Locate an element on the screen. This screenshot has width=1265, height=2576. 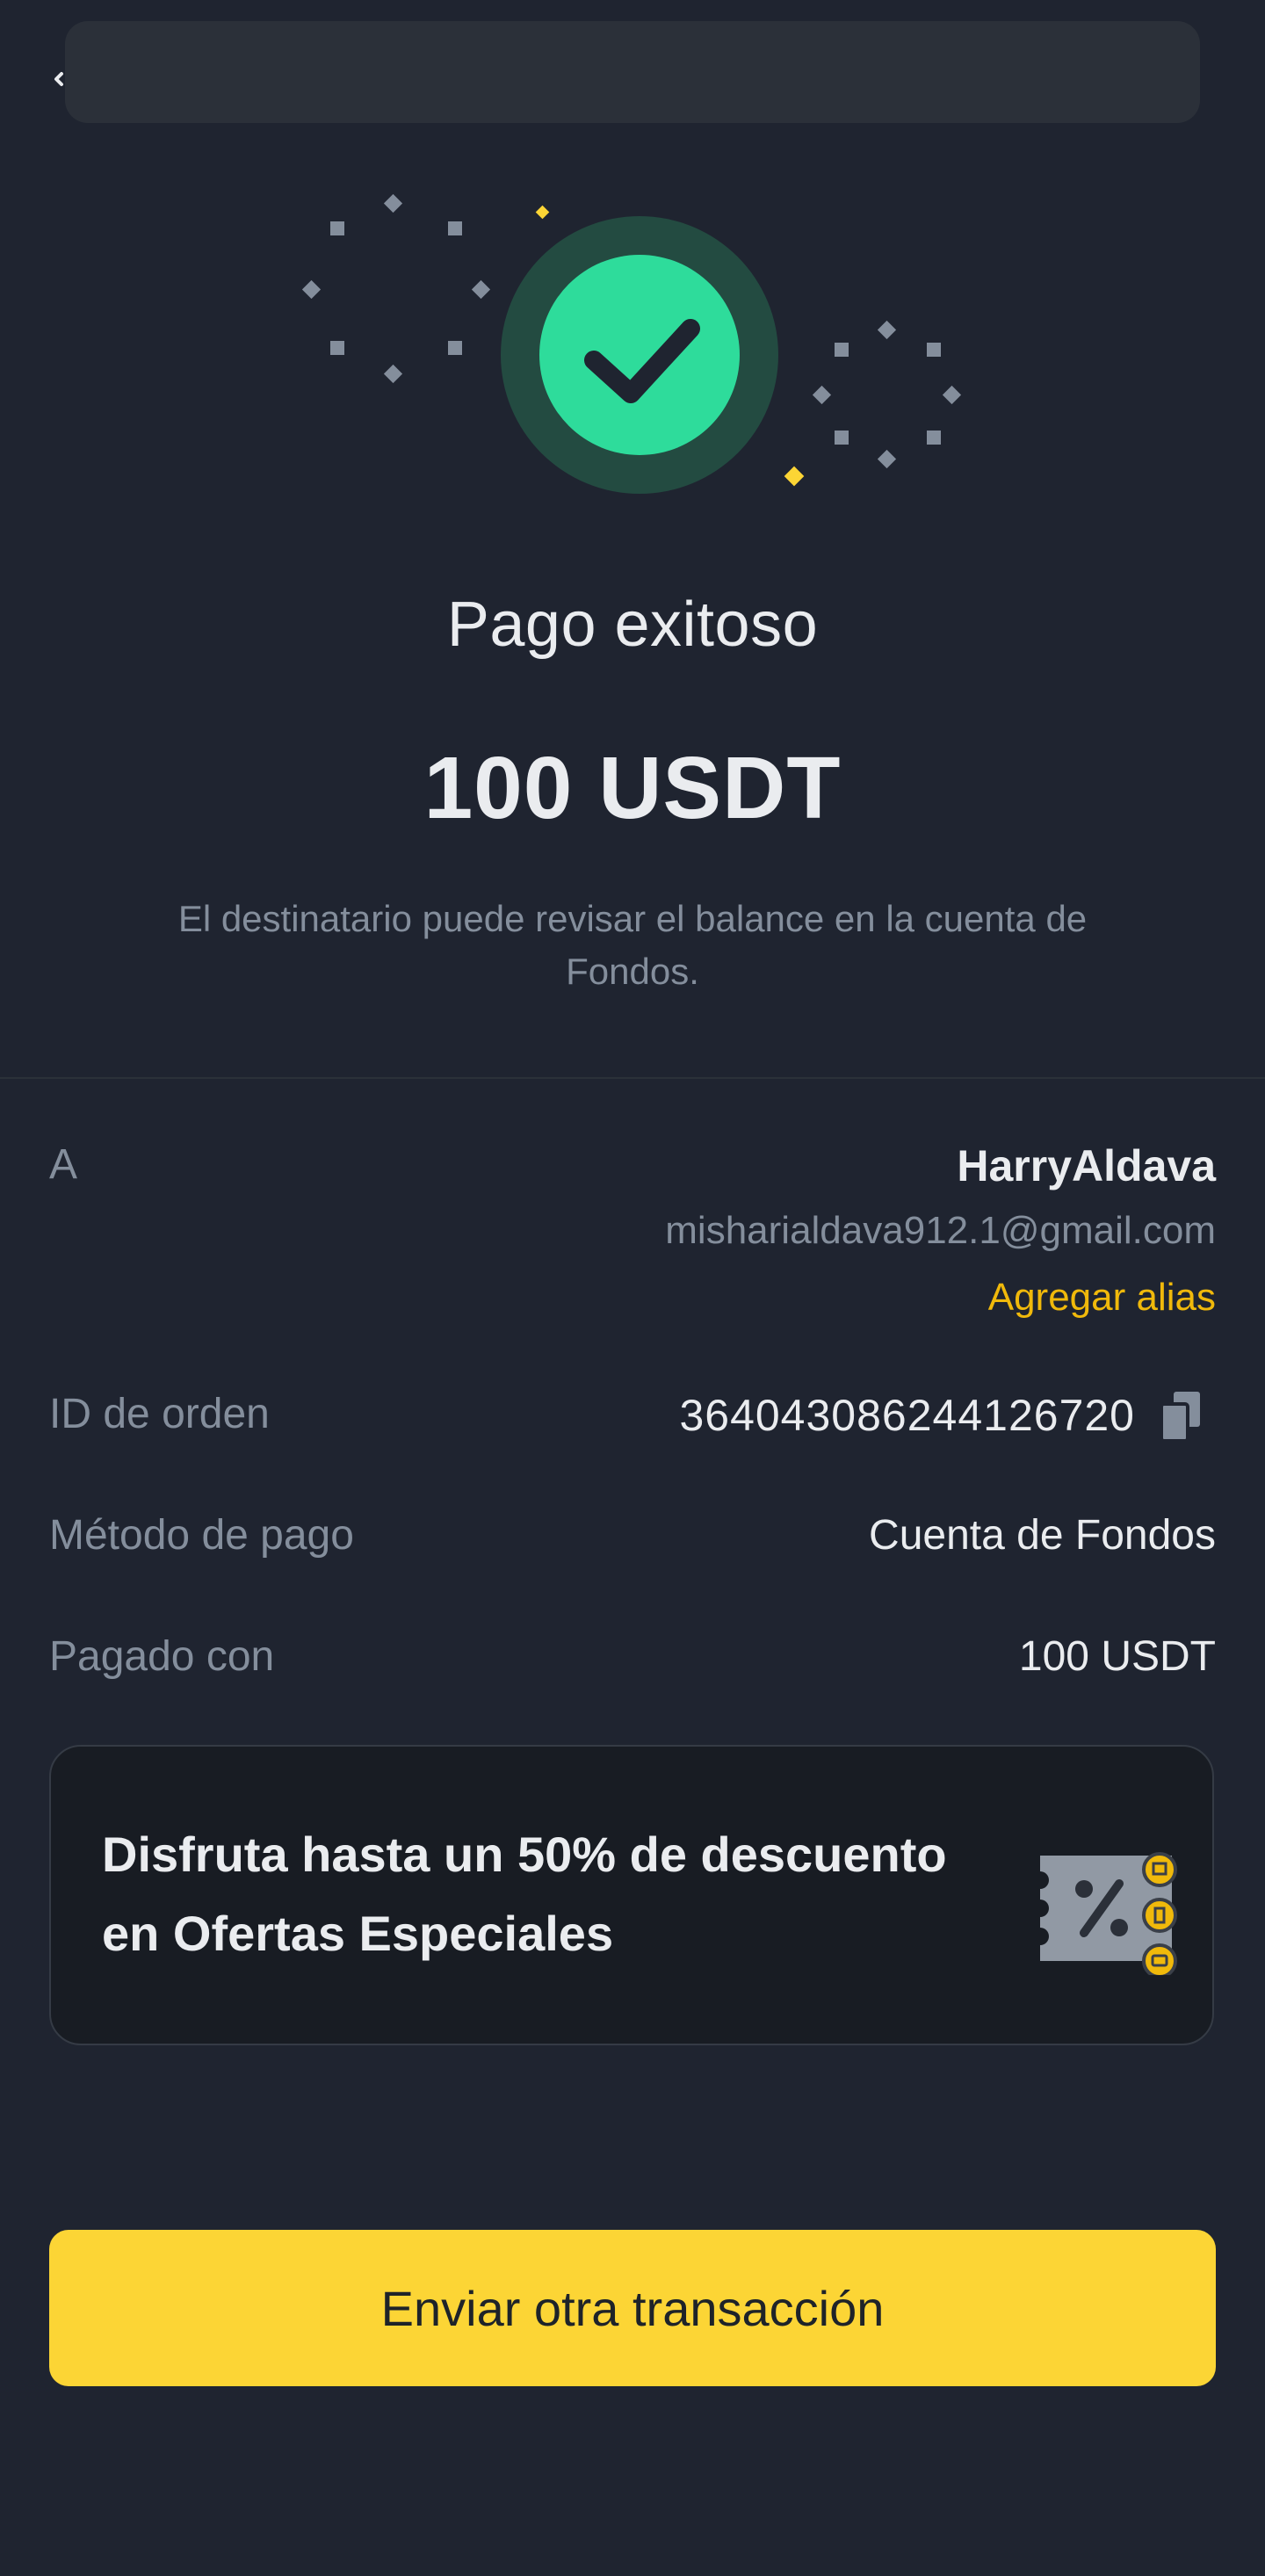
check-circle-icon is located at coordinates (639, 355).